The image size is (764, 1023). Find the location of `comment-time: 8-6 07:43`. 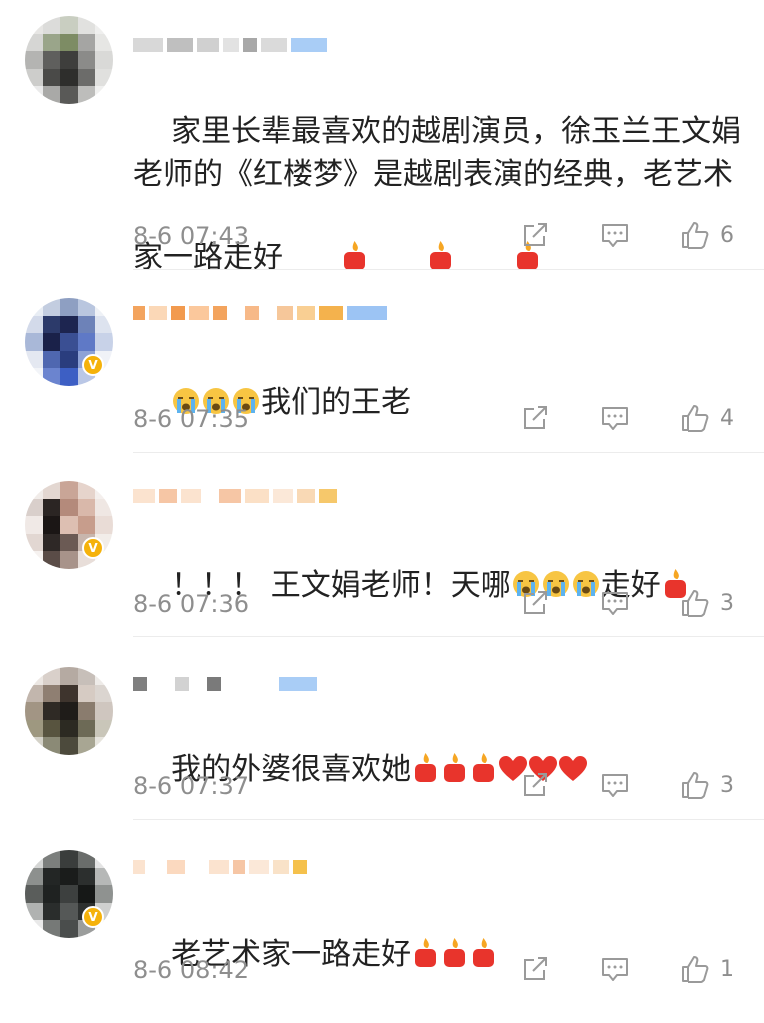

comment-time: 8-6 07:43 is located at coordinates (191, 236).